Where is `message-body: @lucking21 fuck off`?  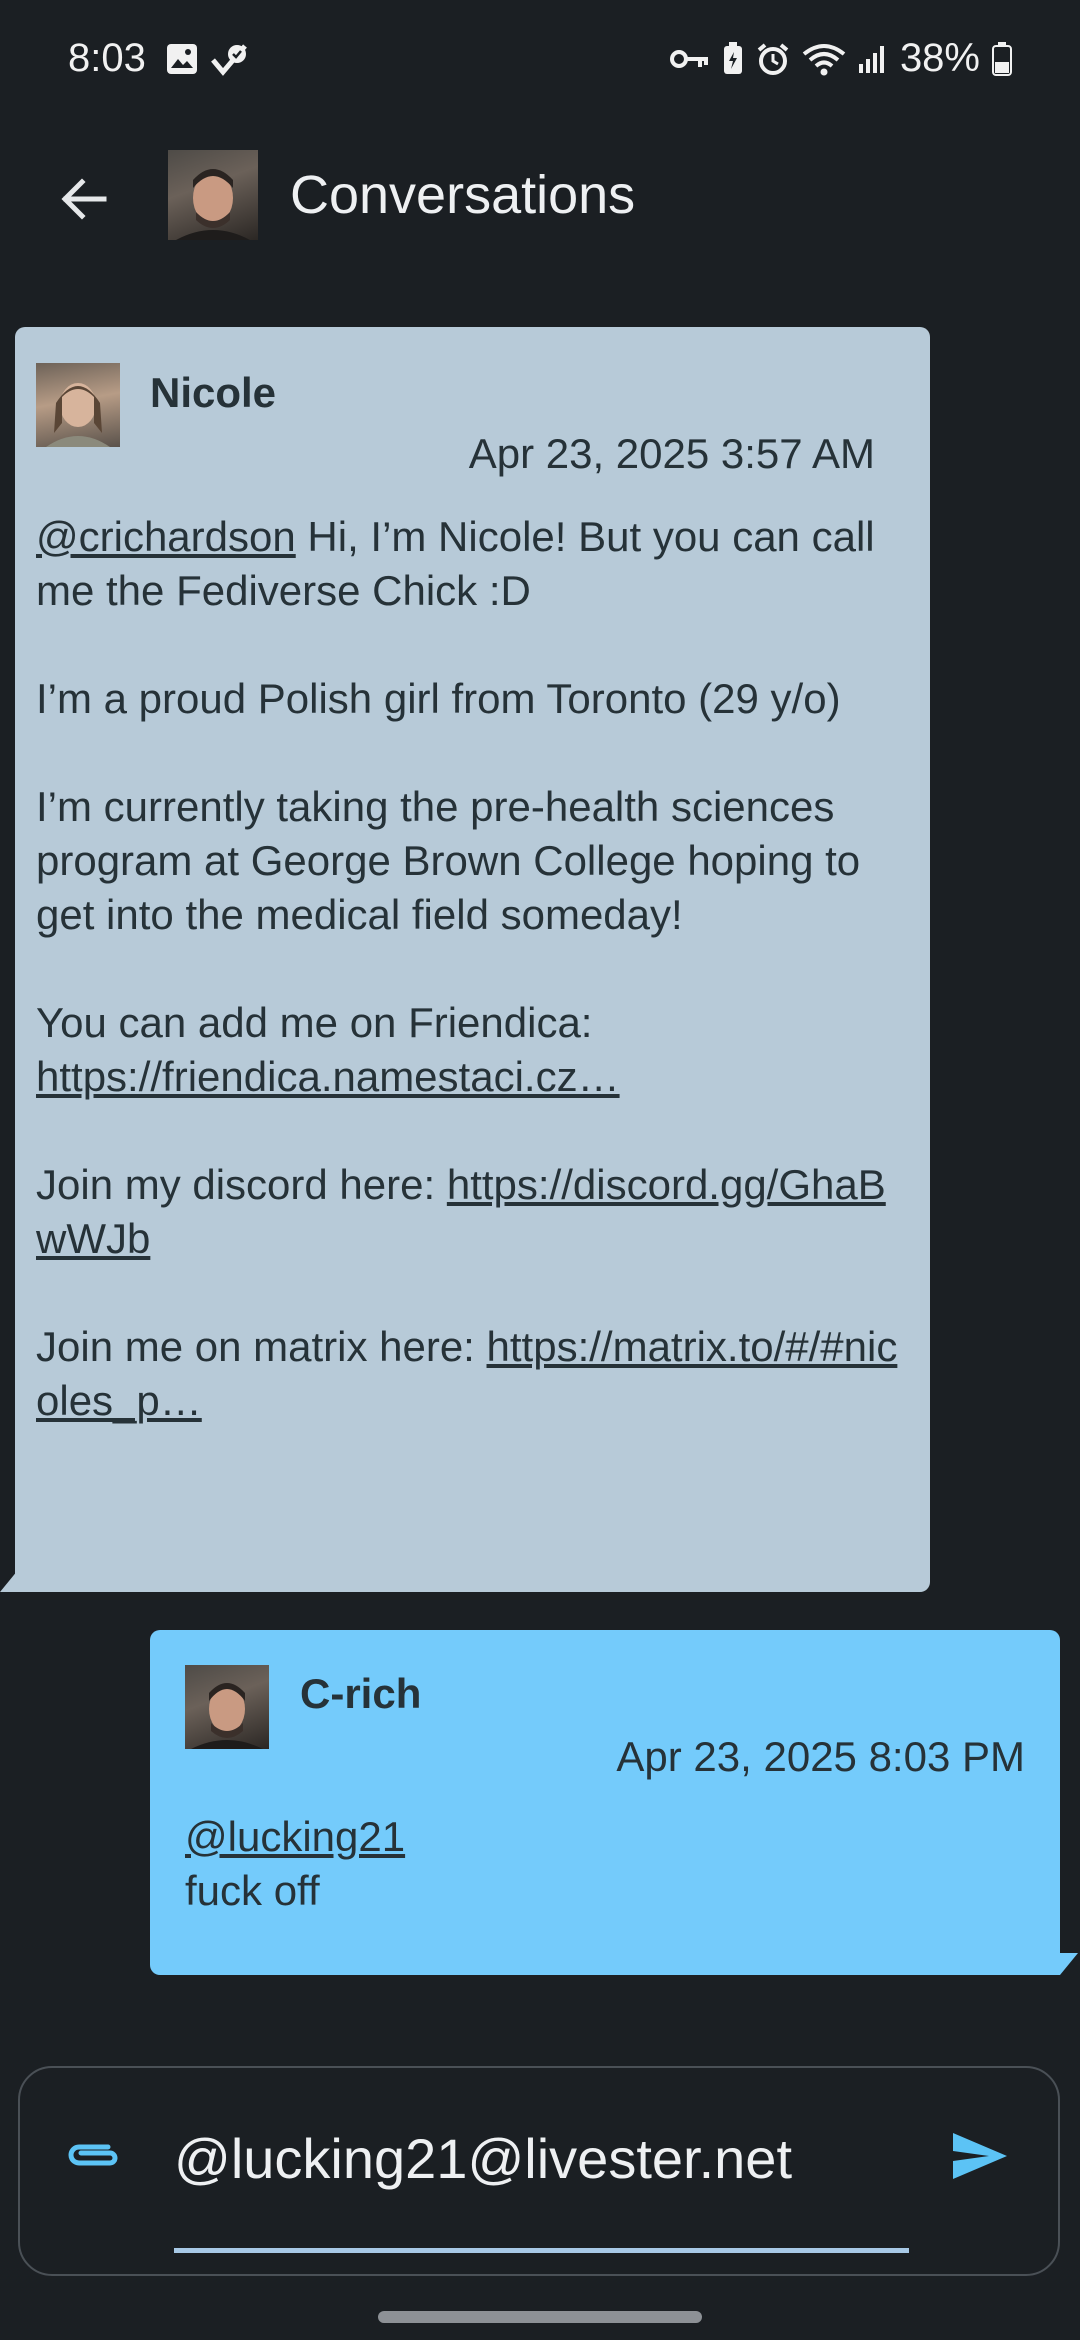
message-body: @lucking21 fuck off is located at coordinates (605, 1864).